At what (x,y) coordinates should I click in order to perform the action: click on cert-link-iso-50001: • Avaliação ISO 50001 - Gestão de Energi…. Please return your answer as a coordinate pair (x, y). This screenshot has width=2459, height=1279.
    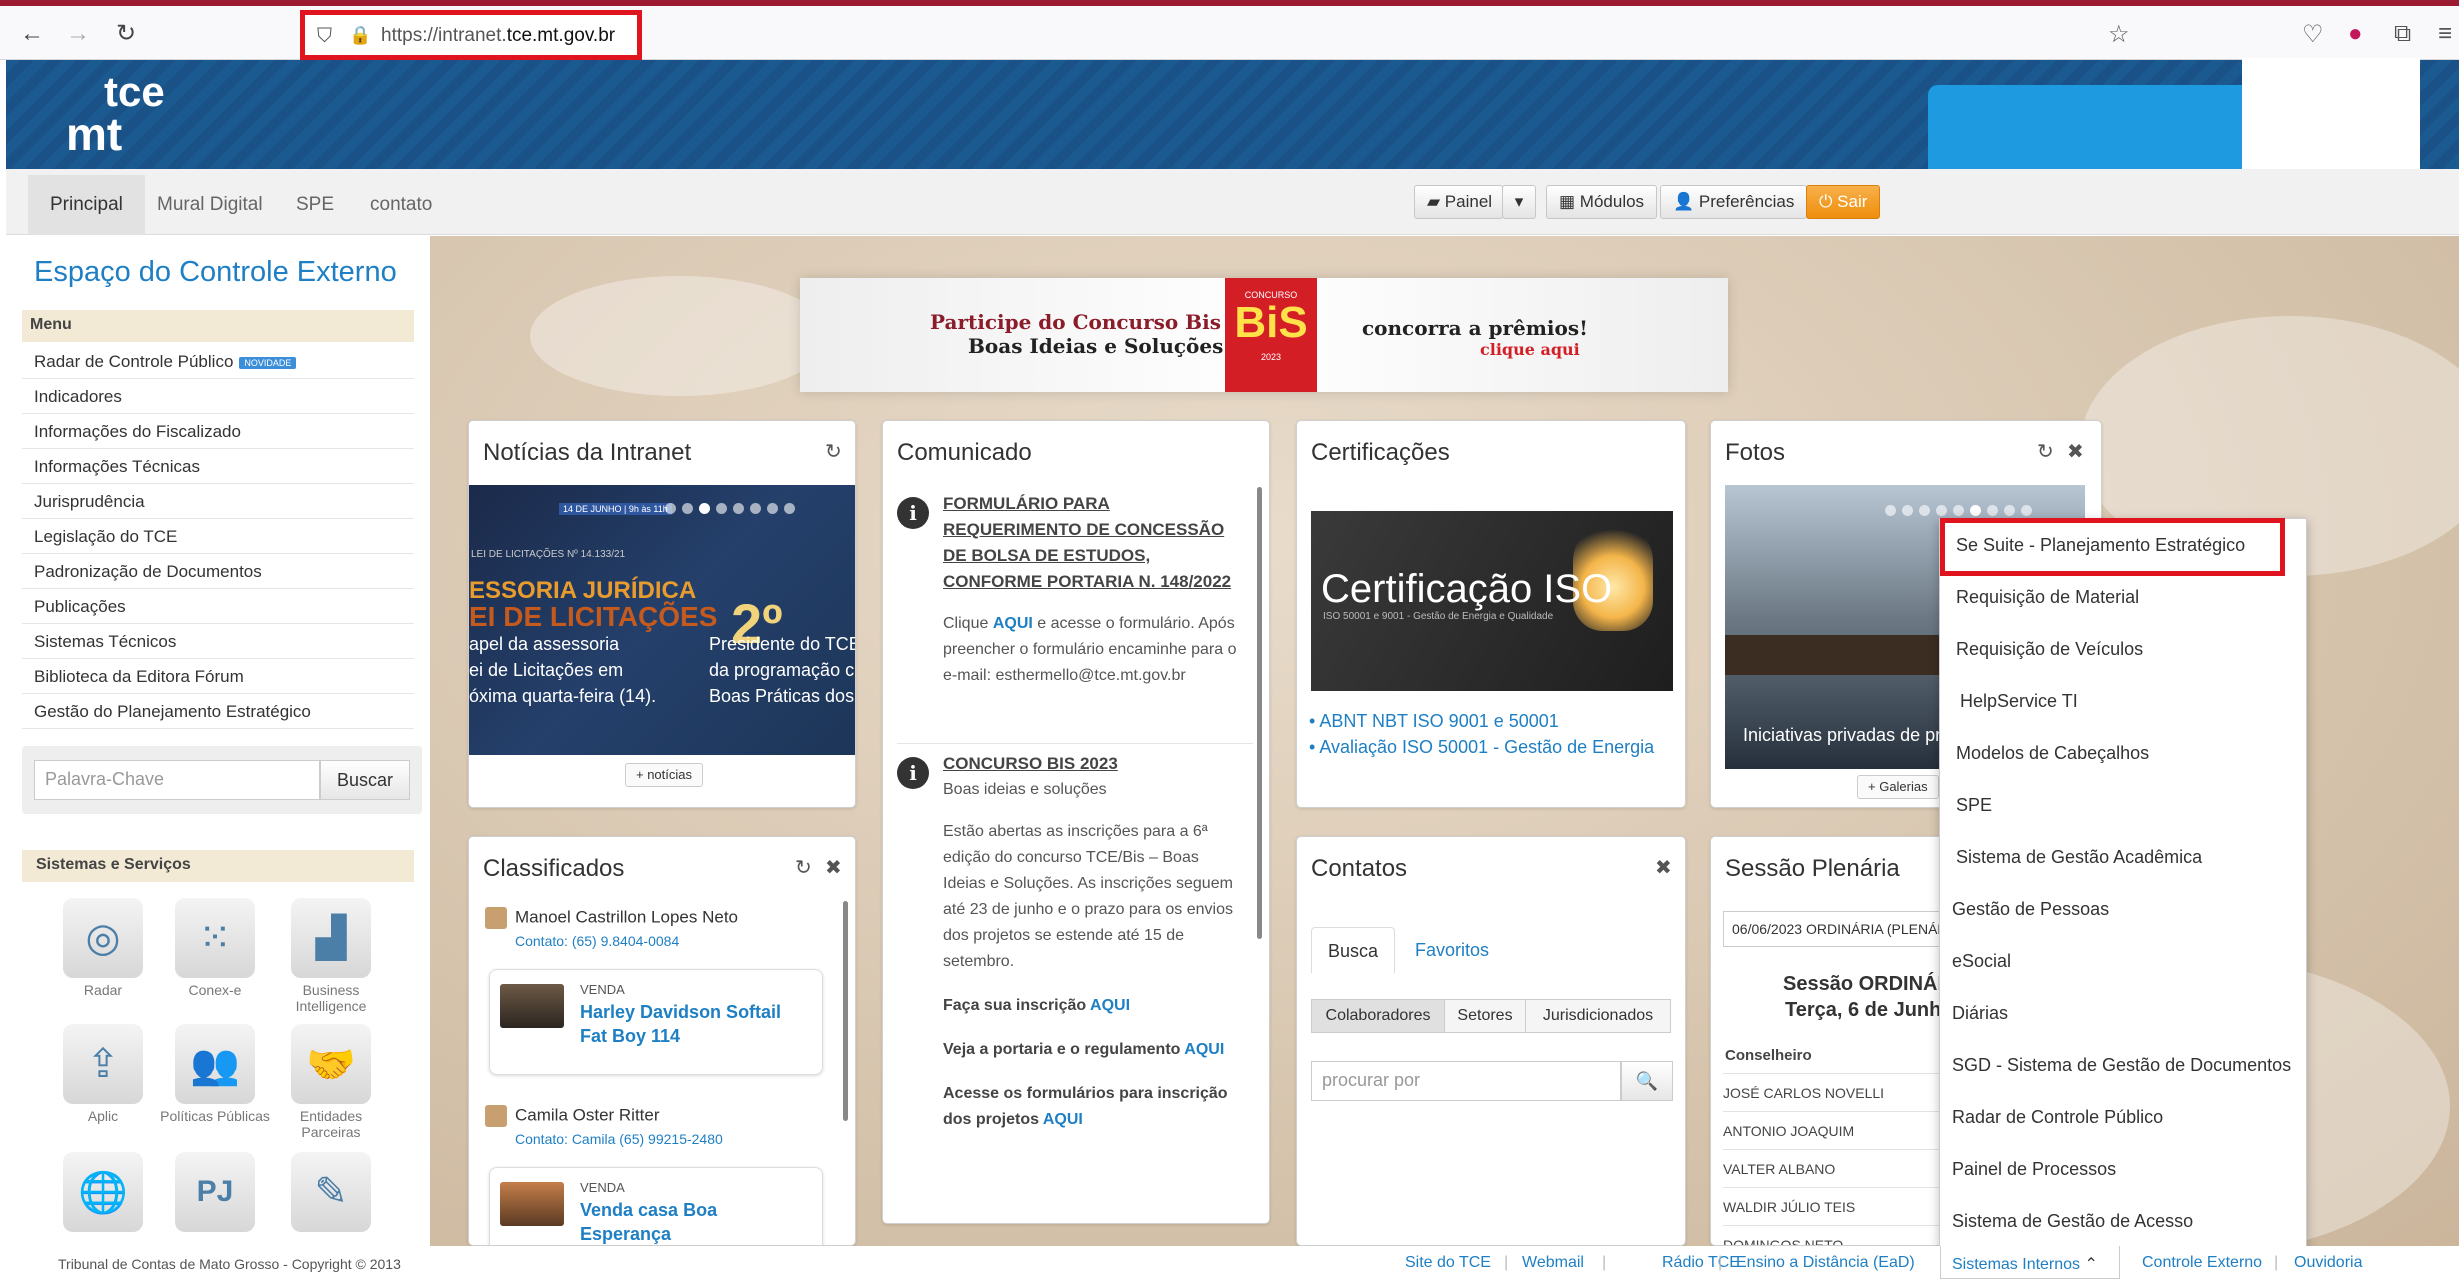
    Looking at the image, I should click on (1481, 747).